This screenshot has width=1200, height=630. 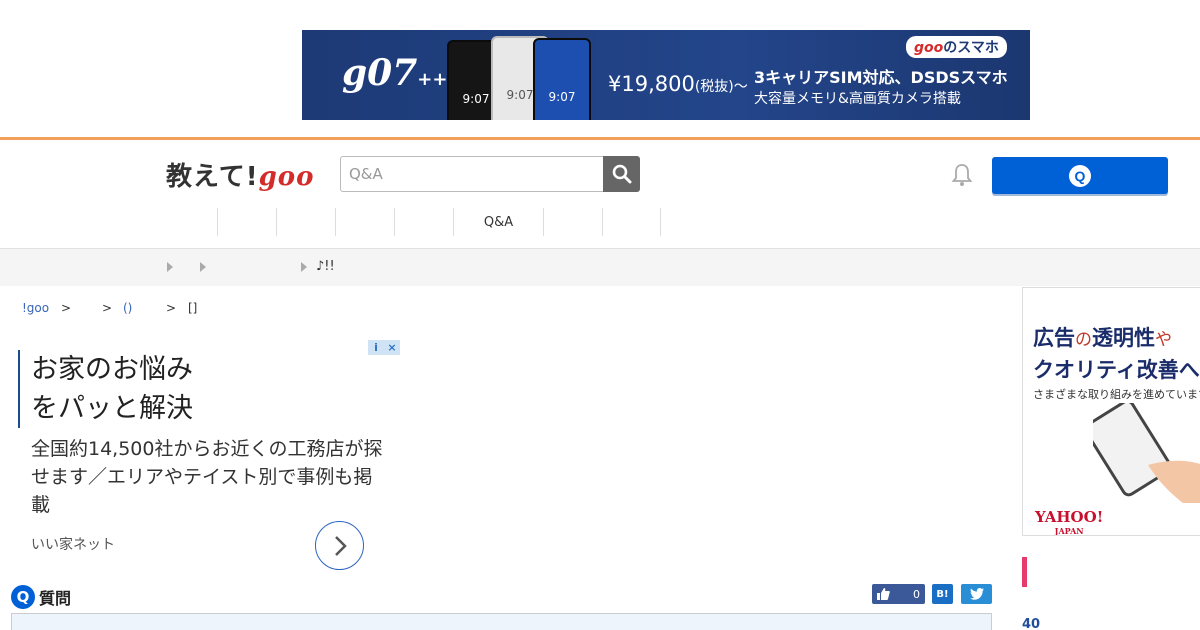 I want to click on search-input, so click(x=472, y=174).